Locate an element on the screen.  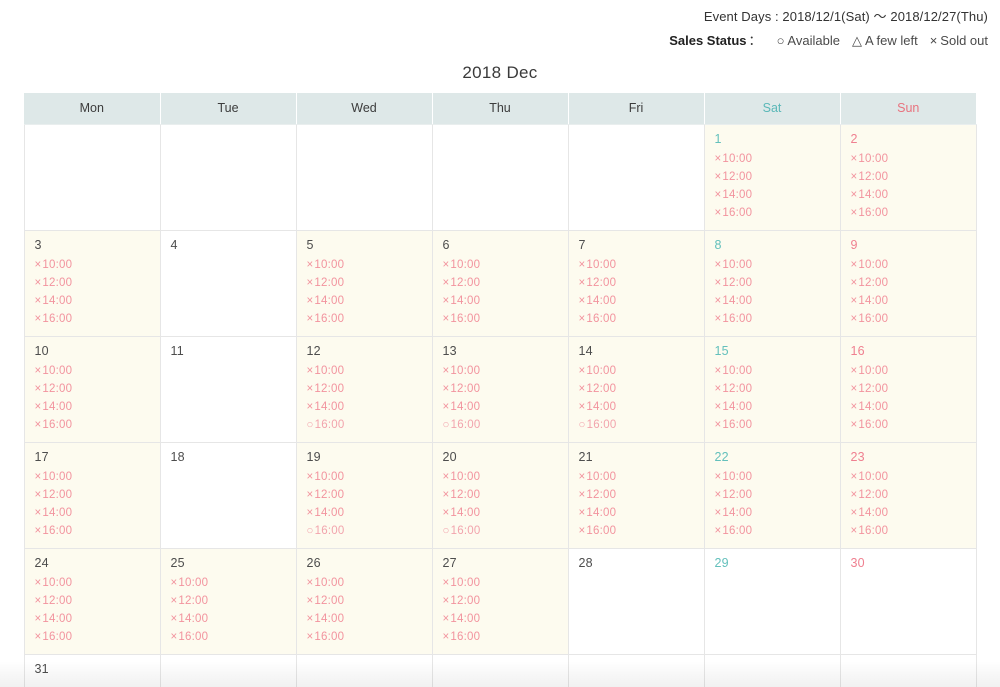
calendar-day-cell-8: 8 ×10:00 ×12:00 ×14:00 ×16:00 is located at coordinates (772, 283).